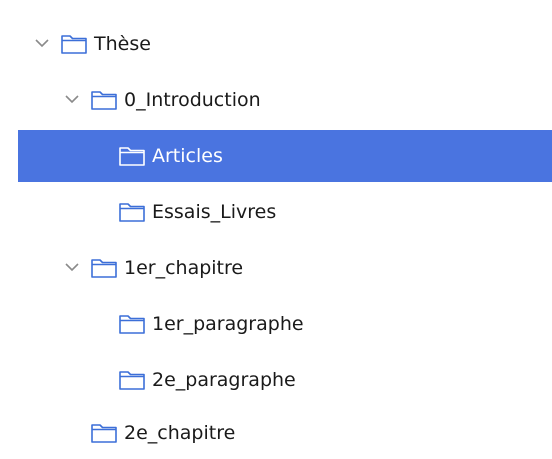 The image size is (552, 459). Describe the element at coordinates (285, 44) in the screenshot. I see `tree-item-these: Thèse` at that location.